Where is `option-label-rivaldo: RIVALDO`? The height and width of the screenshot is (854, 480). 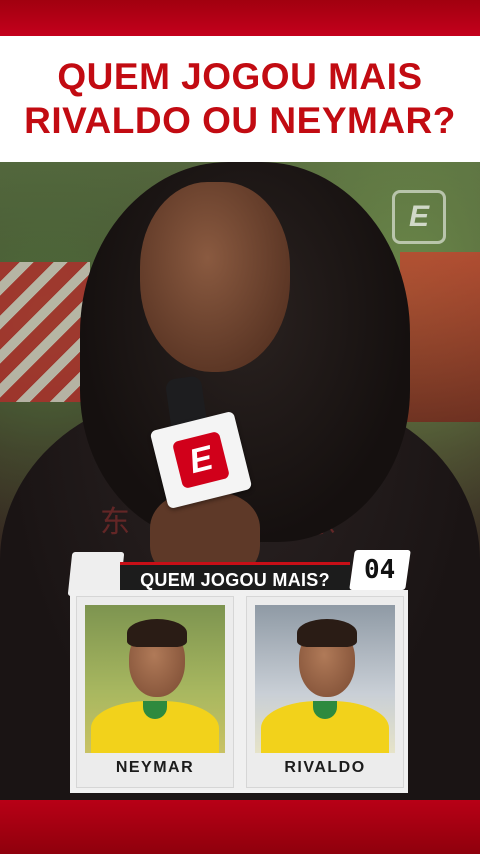 option-label-rivaldo: RIVALDO is located at coordinates (325, 767).